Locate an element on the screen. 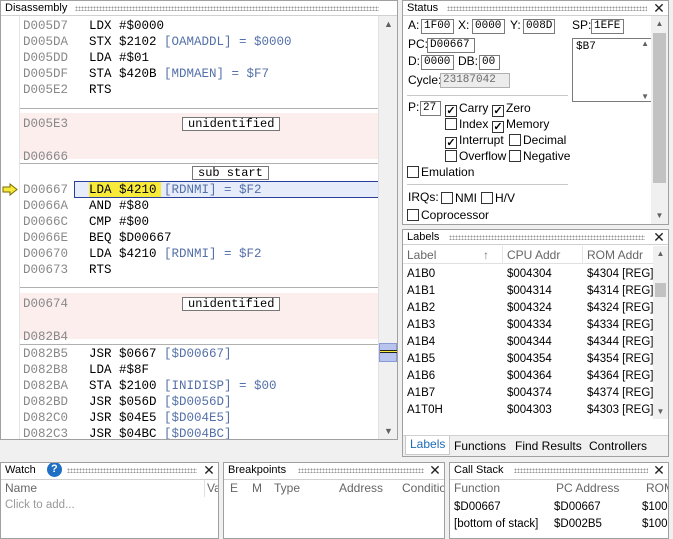 Image resolution: width=673 pixels, height=539 pixels. disassembly-line: D082BA STA $2100 [INIDISP] = $00 is located at coordinates (200, 386).